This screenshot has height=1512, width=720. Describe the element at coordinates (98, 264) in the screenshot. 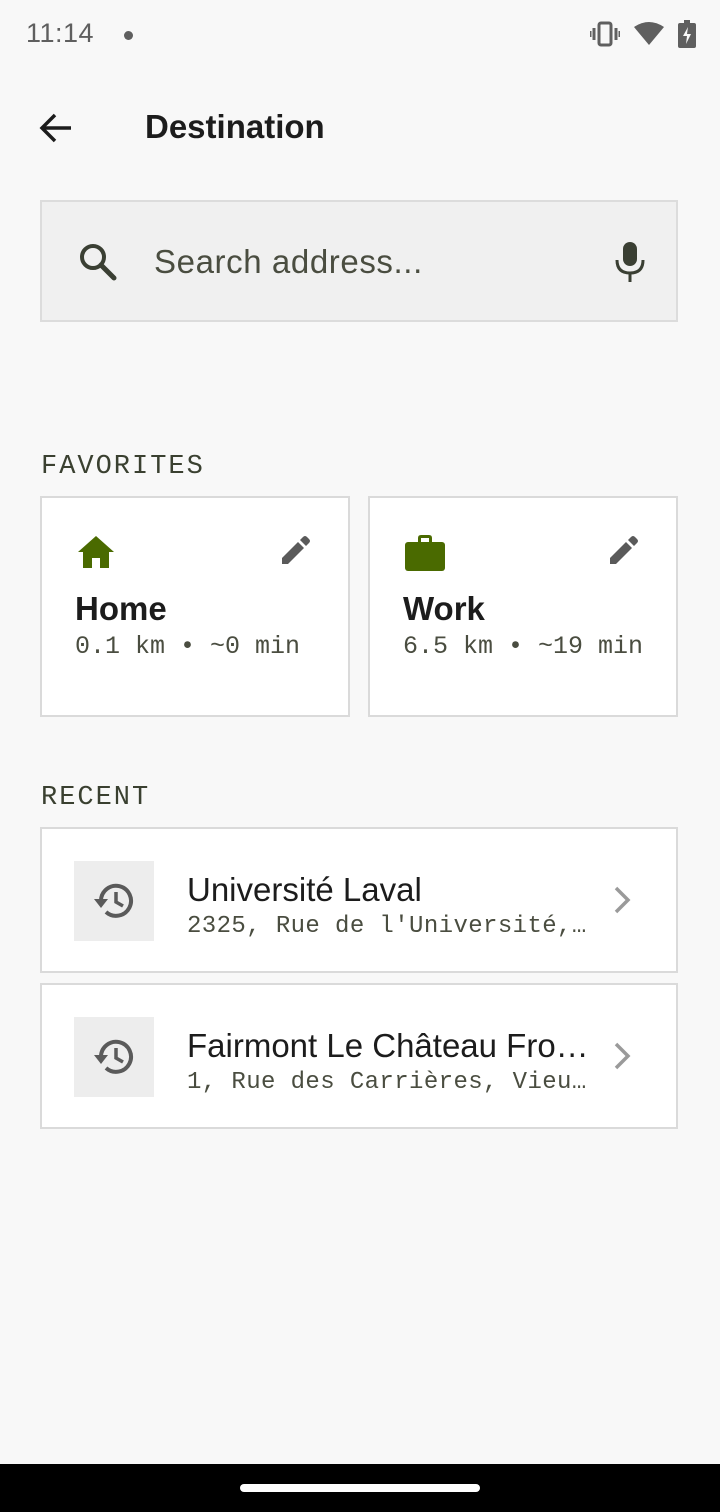

I see `search-icon` at that location.